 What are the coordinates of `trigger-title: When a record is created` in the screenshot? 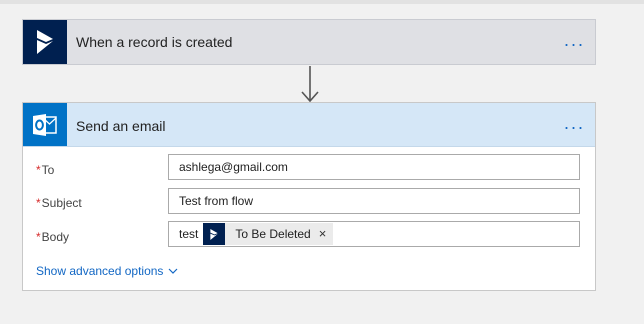 It's located at (154, 42).